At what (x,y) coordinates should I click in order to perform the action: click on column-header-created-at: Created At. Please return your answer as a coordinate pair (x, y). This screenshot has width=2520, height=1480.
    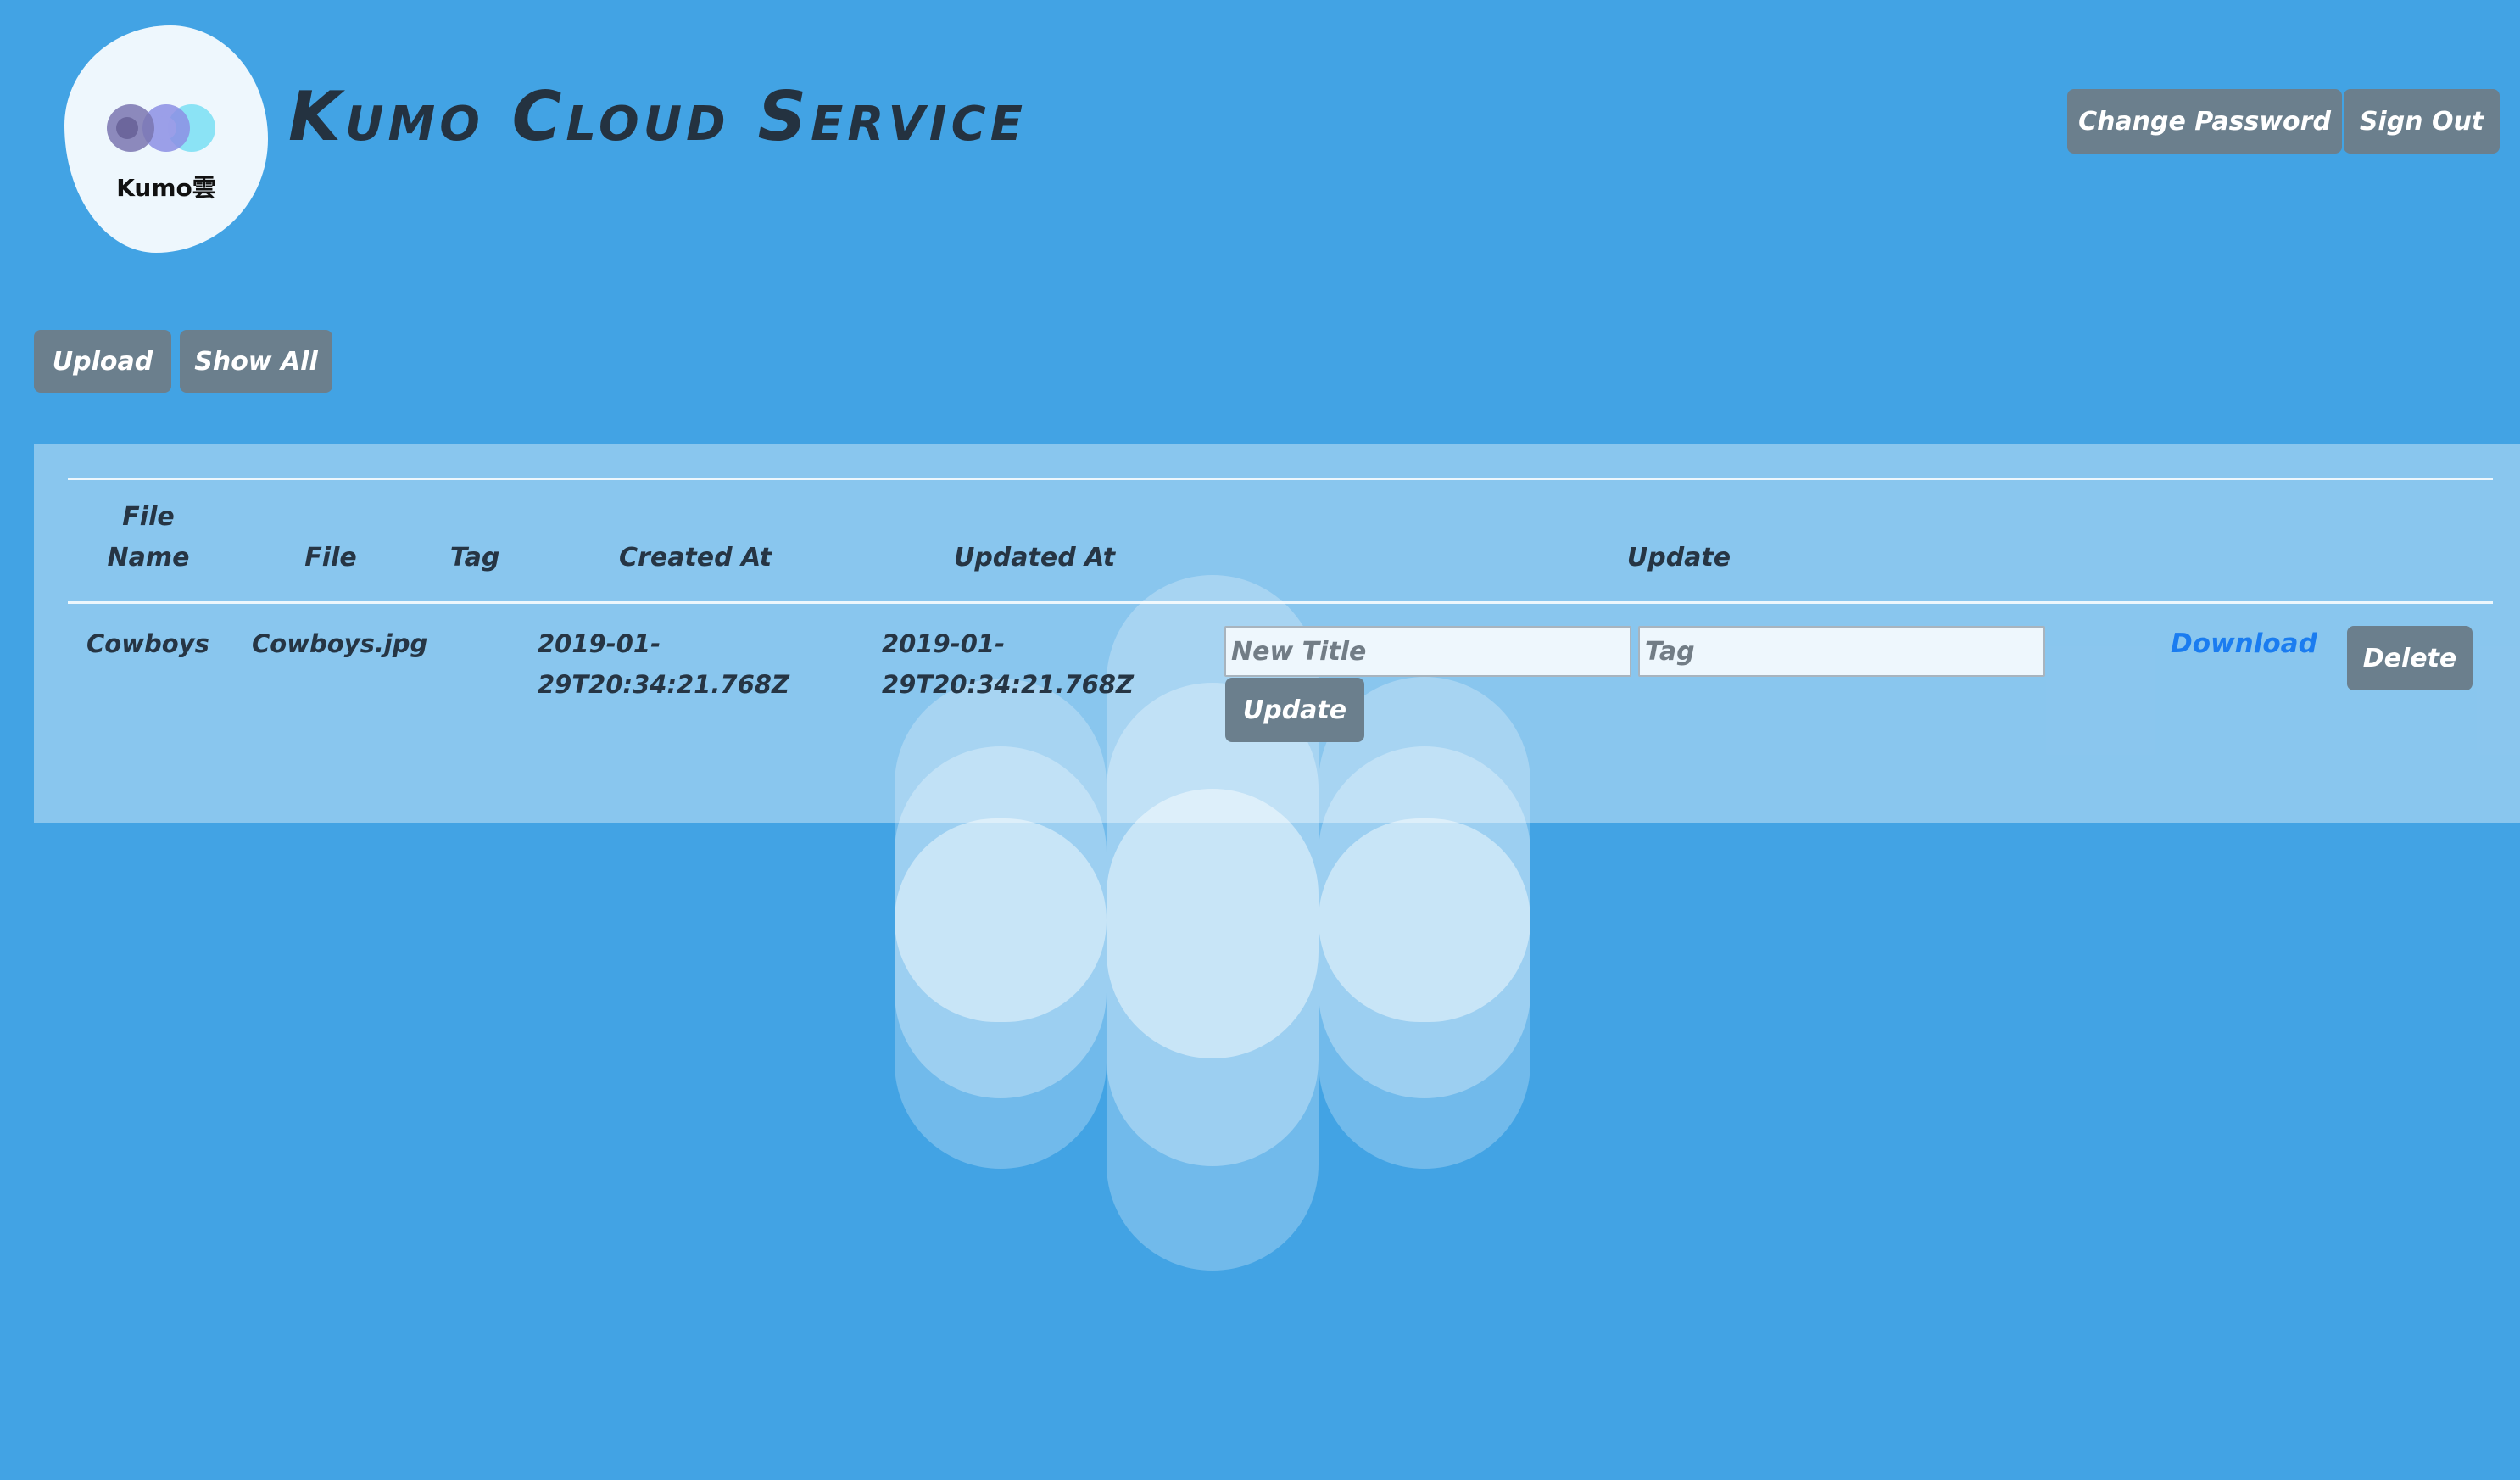
    Looking at the image, I should click on (695, 557).